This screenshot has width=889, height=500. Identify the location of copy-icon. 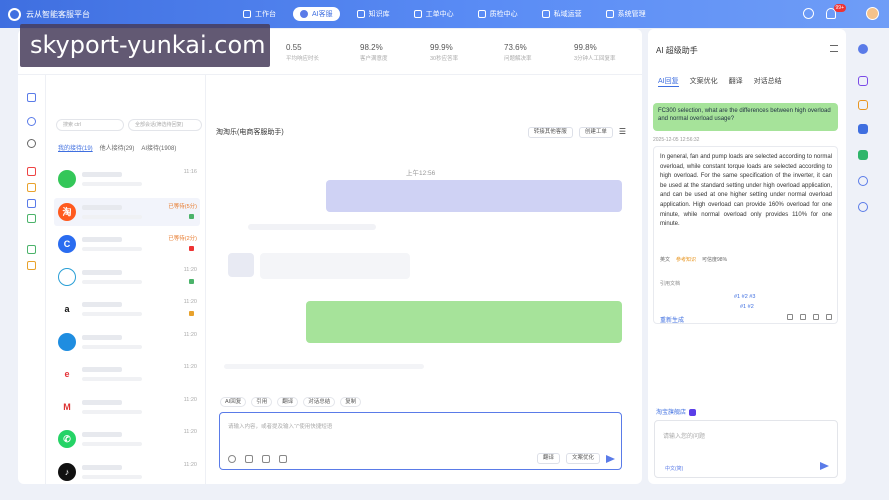
(816, 317).